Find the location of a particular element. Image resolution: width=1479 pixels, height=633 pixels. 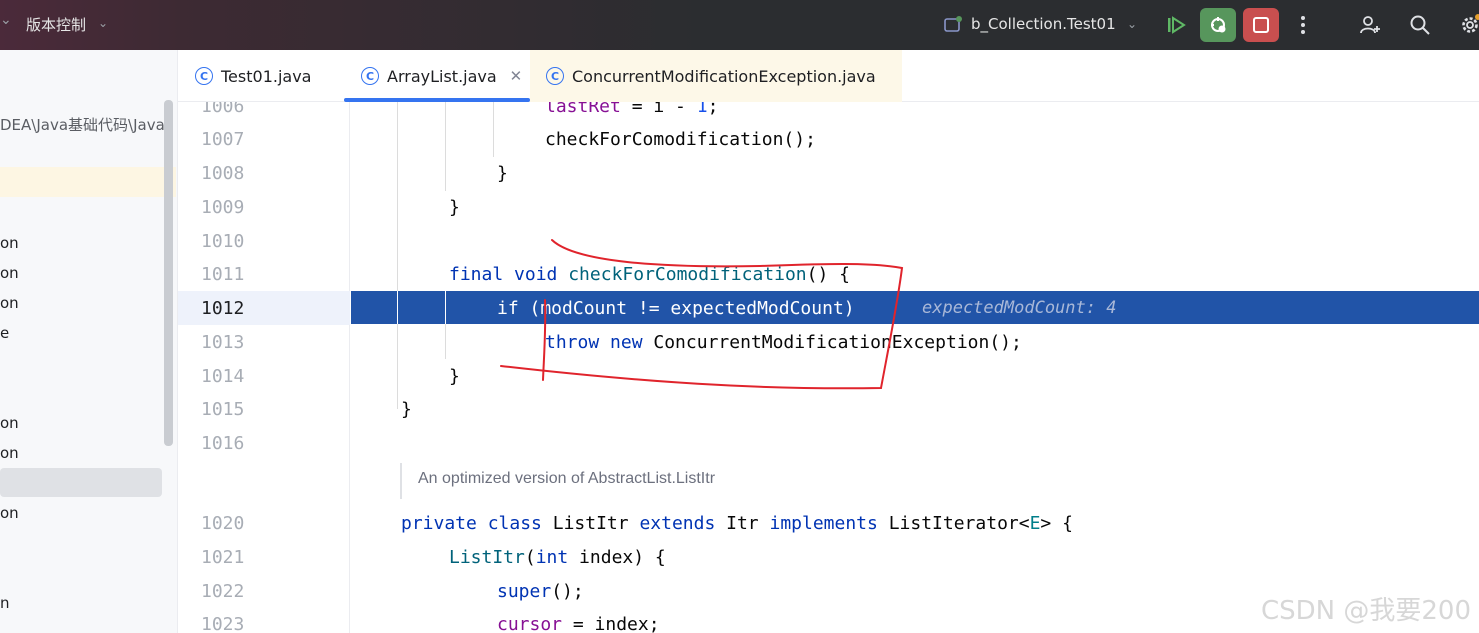

code-line: lastRet = i - 1; is located at coordinates (631, 109).